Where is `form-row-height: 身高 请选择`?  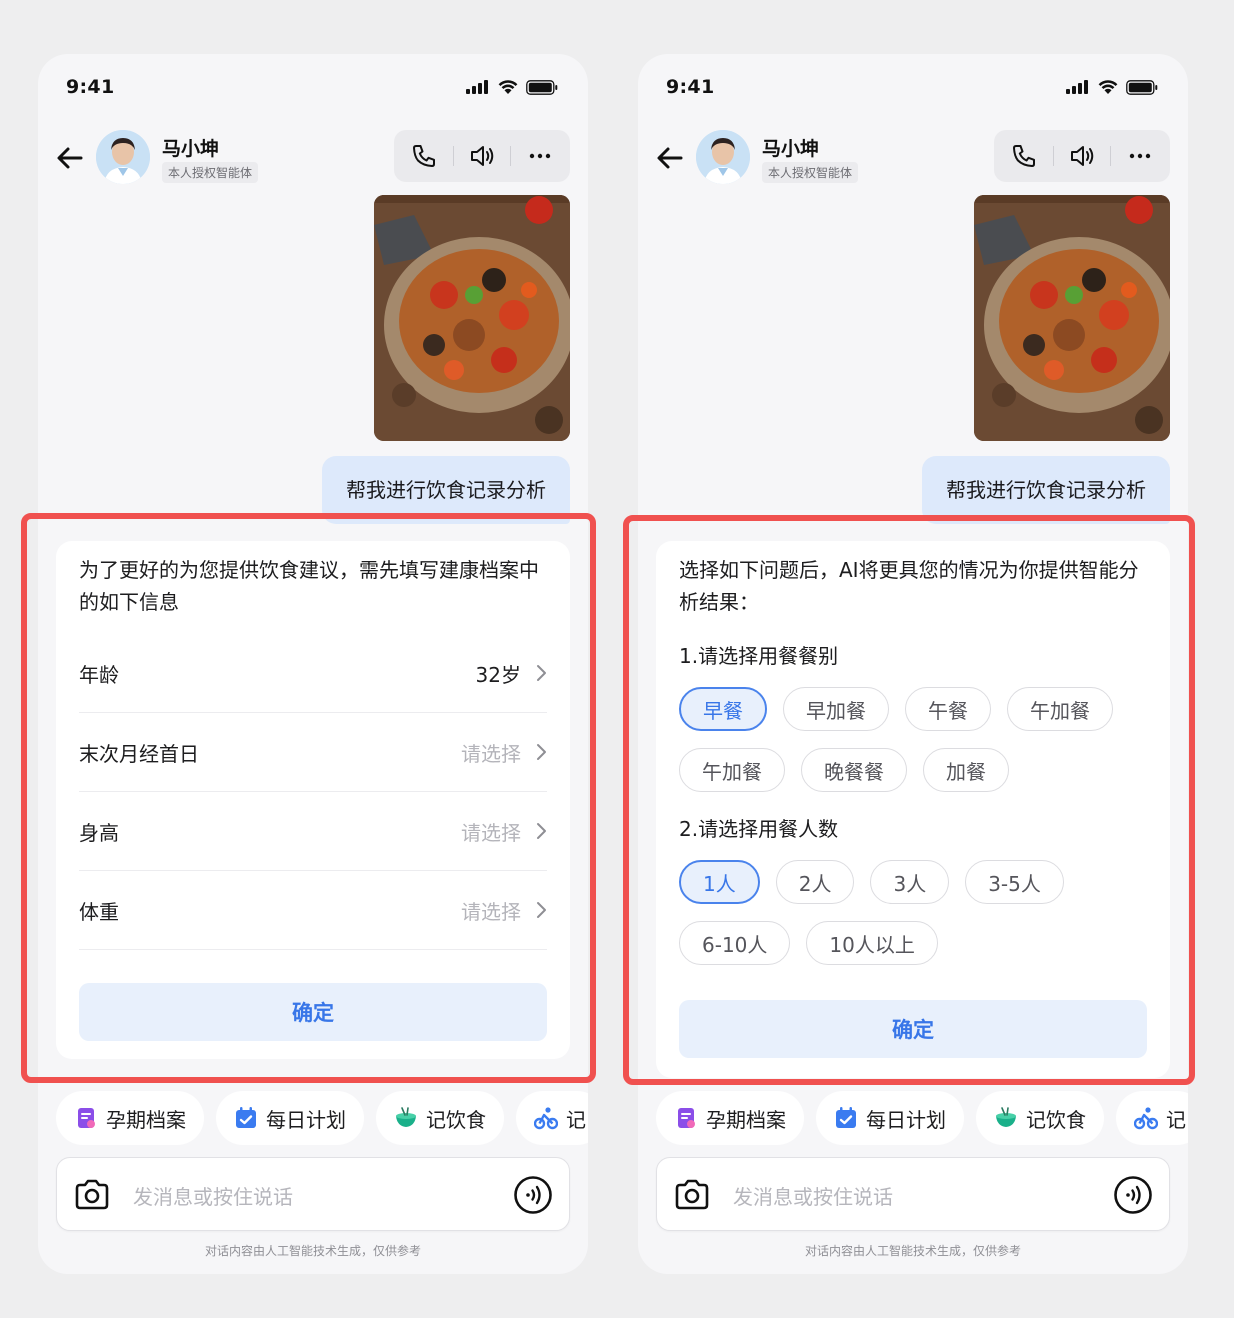
form-row-height: 身高 请选择 is located at coordinates (313, 831).